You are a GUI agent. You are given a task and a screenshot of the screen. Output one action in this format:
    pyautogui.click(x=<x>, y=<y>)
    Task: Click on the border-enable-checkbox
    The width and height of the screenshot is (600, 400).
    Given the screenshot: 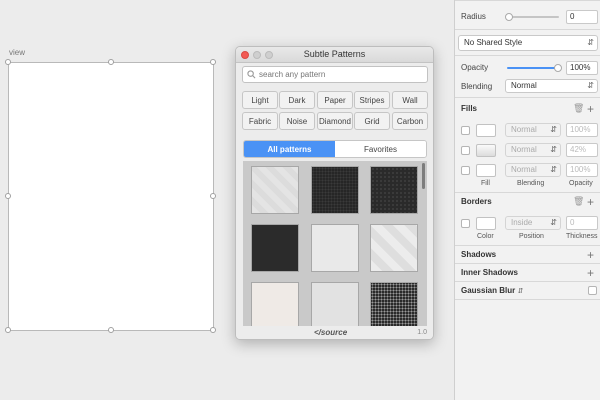 What is the action you would take?
    pyautogui.click(x=465, y=223)
    